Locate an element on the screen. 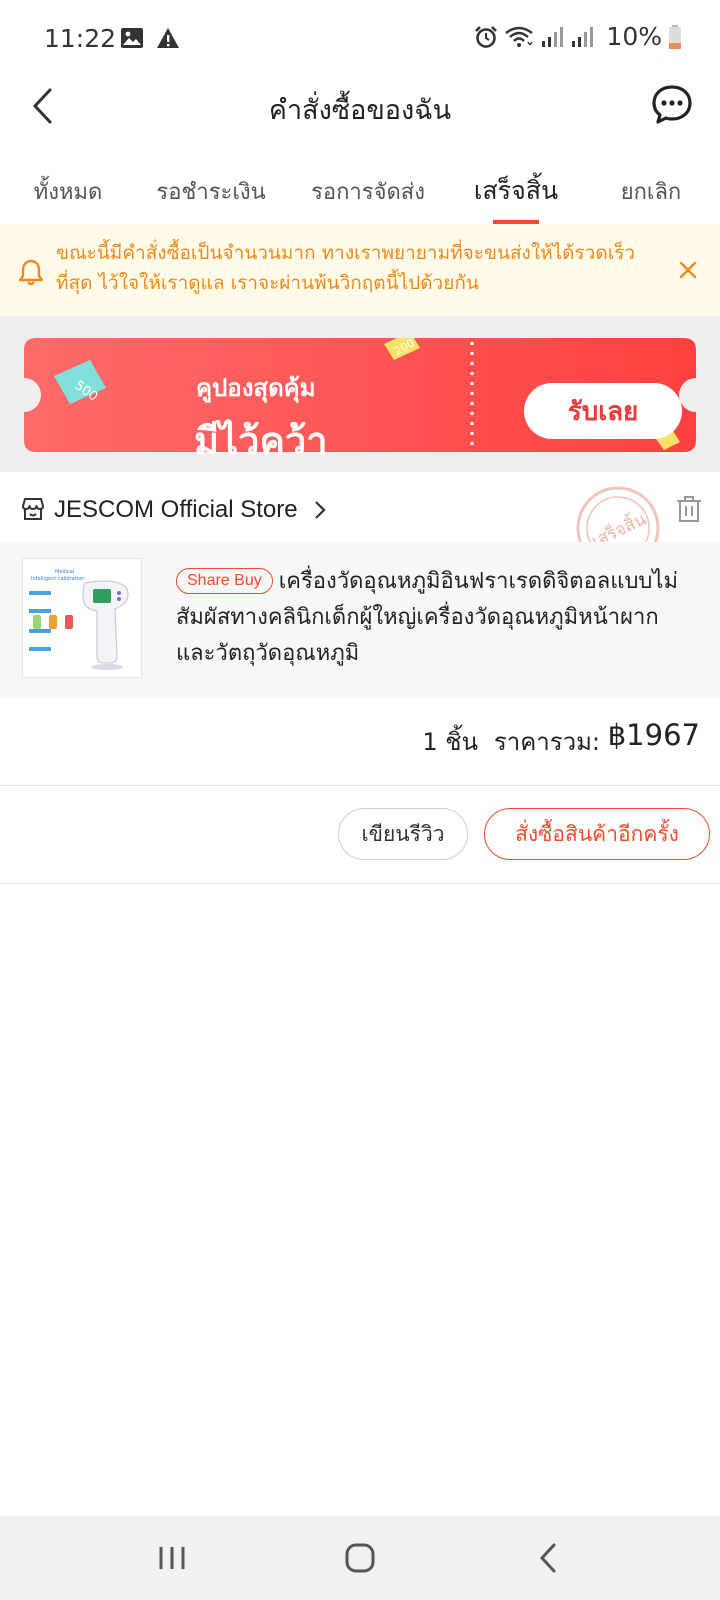 This screenshot has height=1600, width=720. chat-button is located at coordinates (672, 104).